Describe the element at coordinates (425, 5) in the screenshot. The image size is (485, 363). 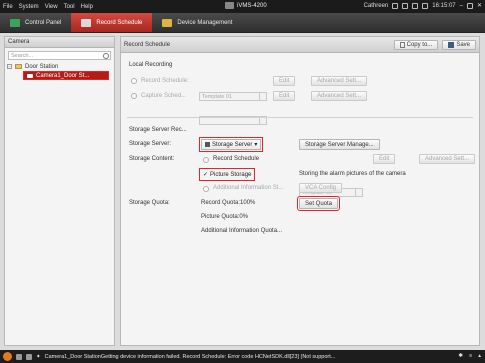
I see `calendar-icon` at that location.